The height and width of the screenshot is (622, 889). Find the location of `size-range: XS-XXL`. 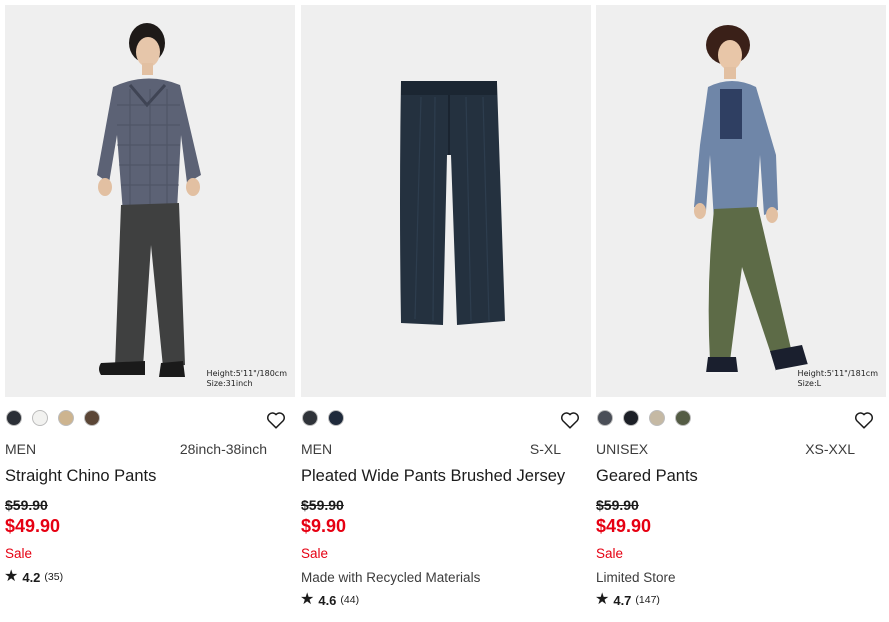

size-range: XS-XXL is located at coordinates (830, 449).